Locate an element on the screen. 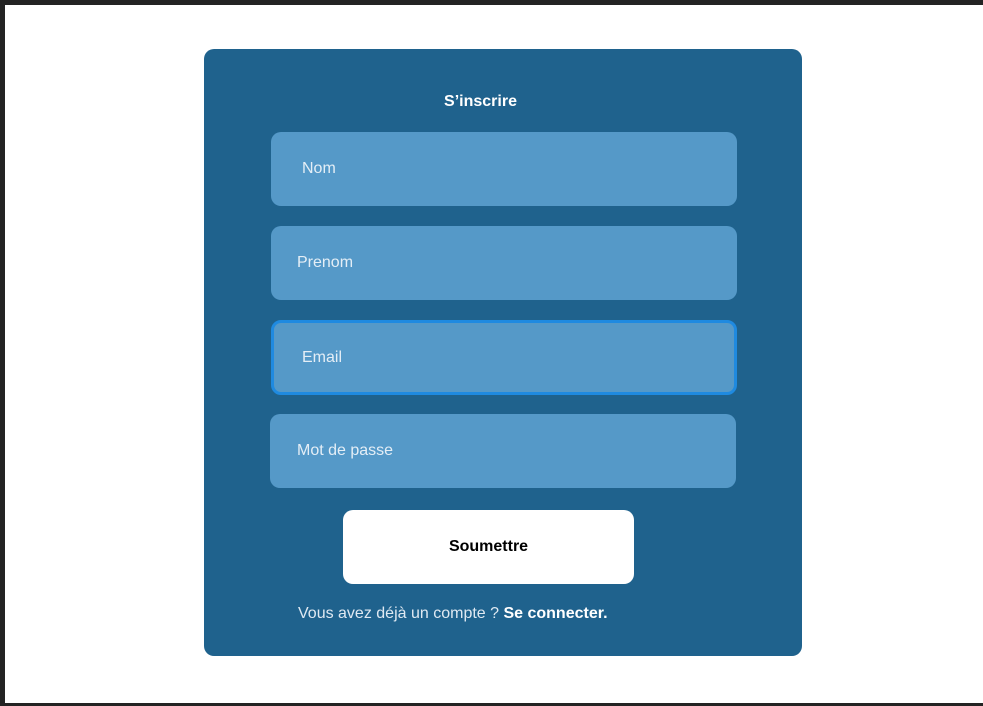 The width and height of the screenshot is (983, 706). submit-button: Soumettre is located at coordinates (488, 547).